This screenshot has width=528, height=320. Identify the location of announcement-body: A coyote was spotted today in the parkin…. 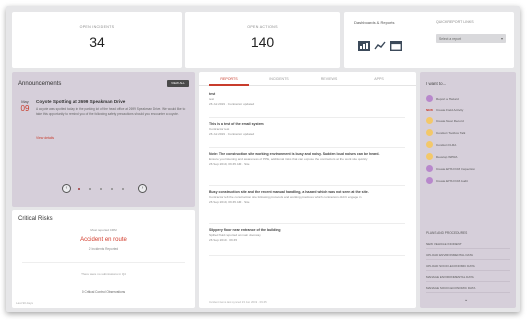
(111, 112).